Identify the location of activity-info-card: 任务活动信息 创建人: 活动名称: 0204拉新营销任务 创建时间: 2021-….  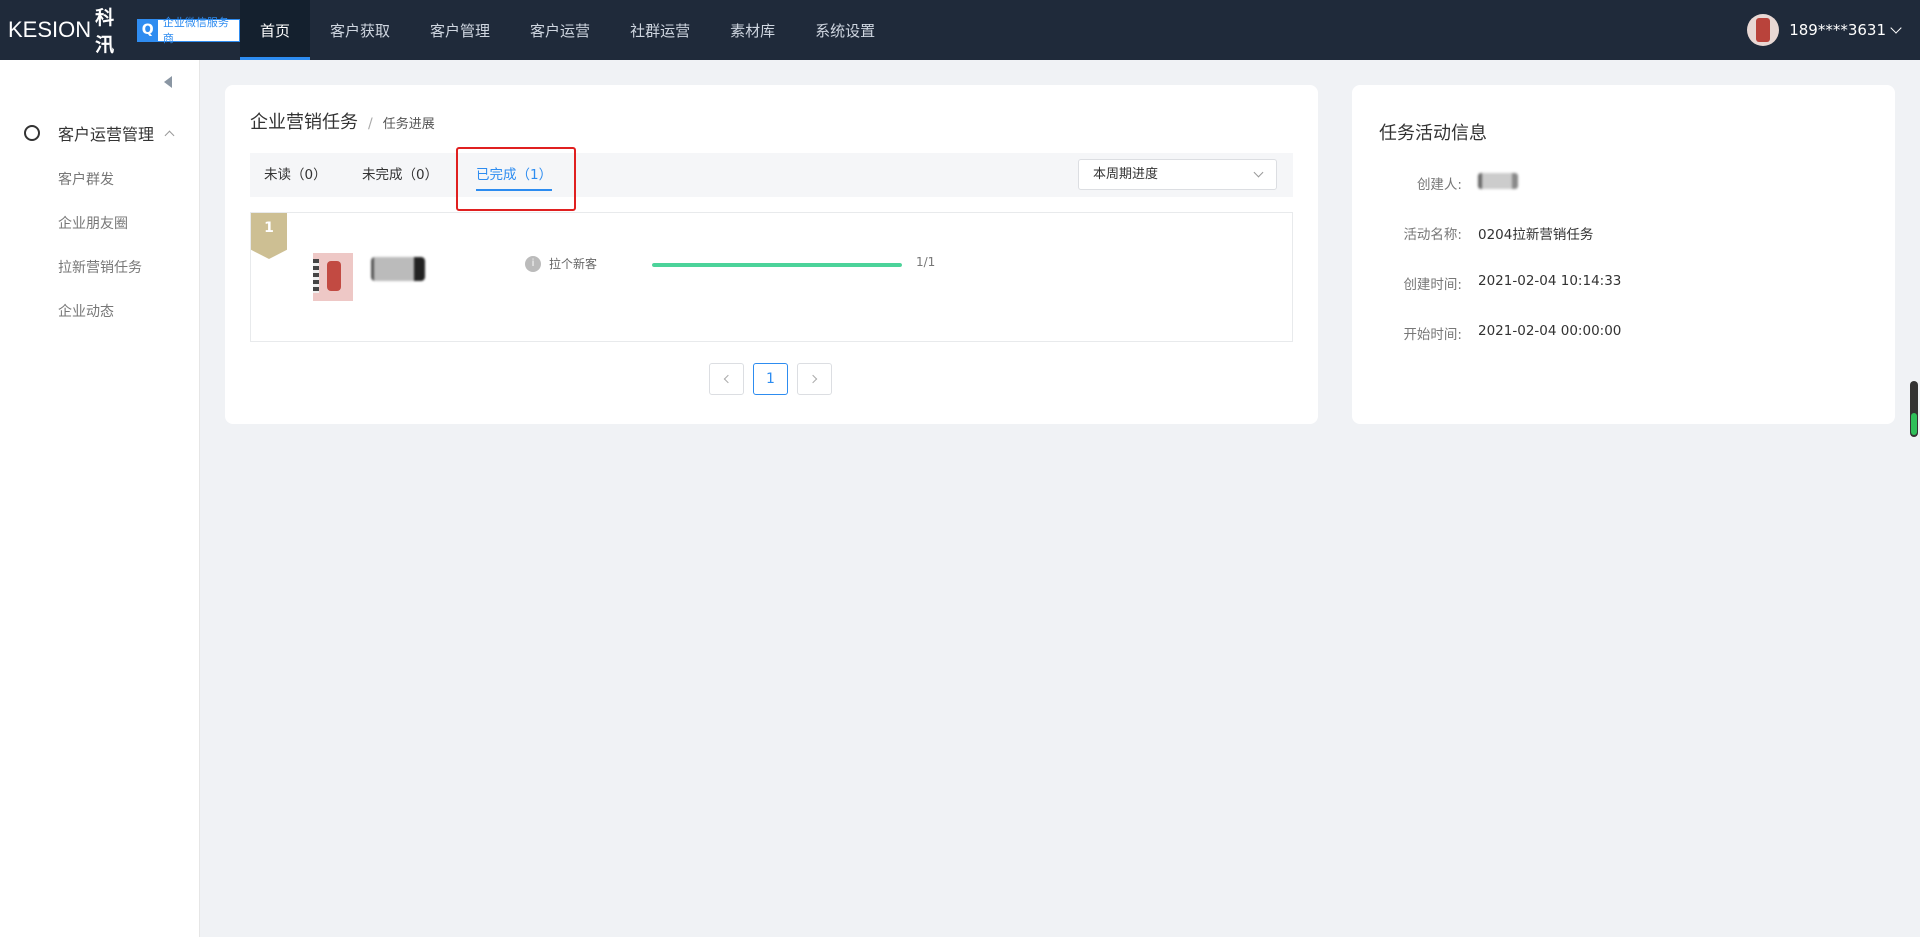
(1623, 254).